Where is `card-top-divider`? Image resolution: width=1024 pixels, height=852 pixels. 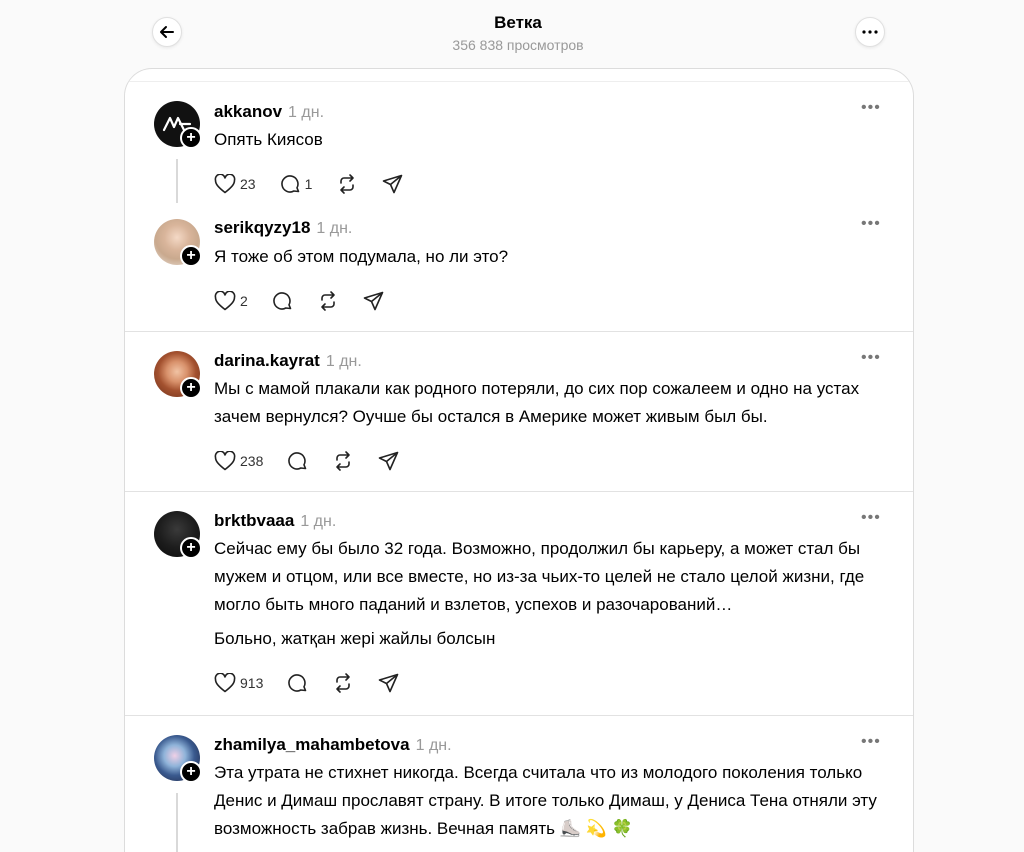 card-top-divider is located at coordinates (519, 81).